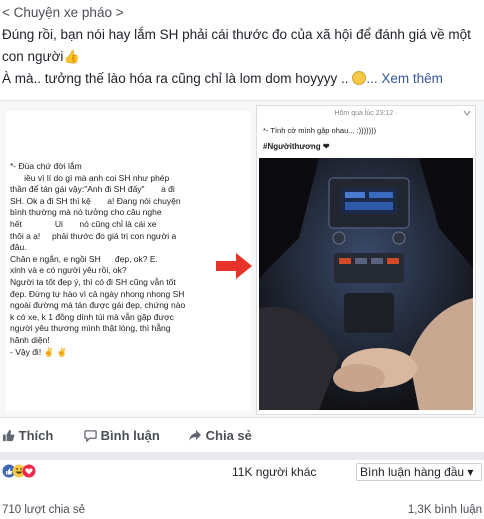 This screenshot has height=519, width=484. What do you see at coordinates (320, 130) in the screenshot?
I see `right-caption: *- Tình cờ mình gặp nhau... :)))))))` at bounding box center [320, 130].